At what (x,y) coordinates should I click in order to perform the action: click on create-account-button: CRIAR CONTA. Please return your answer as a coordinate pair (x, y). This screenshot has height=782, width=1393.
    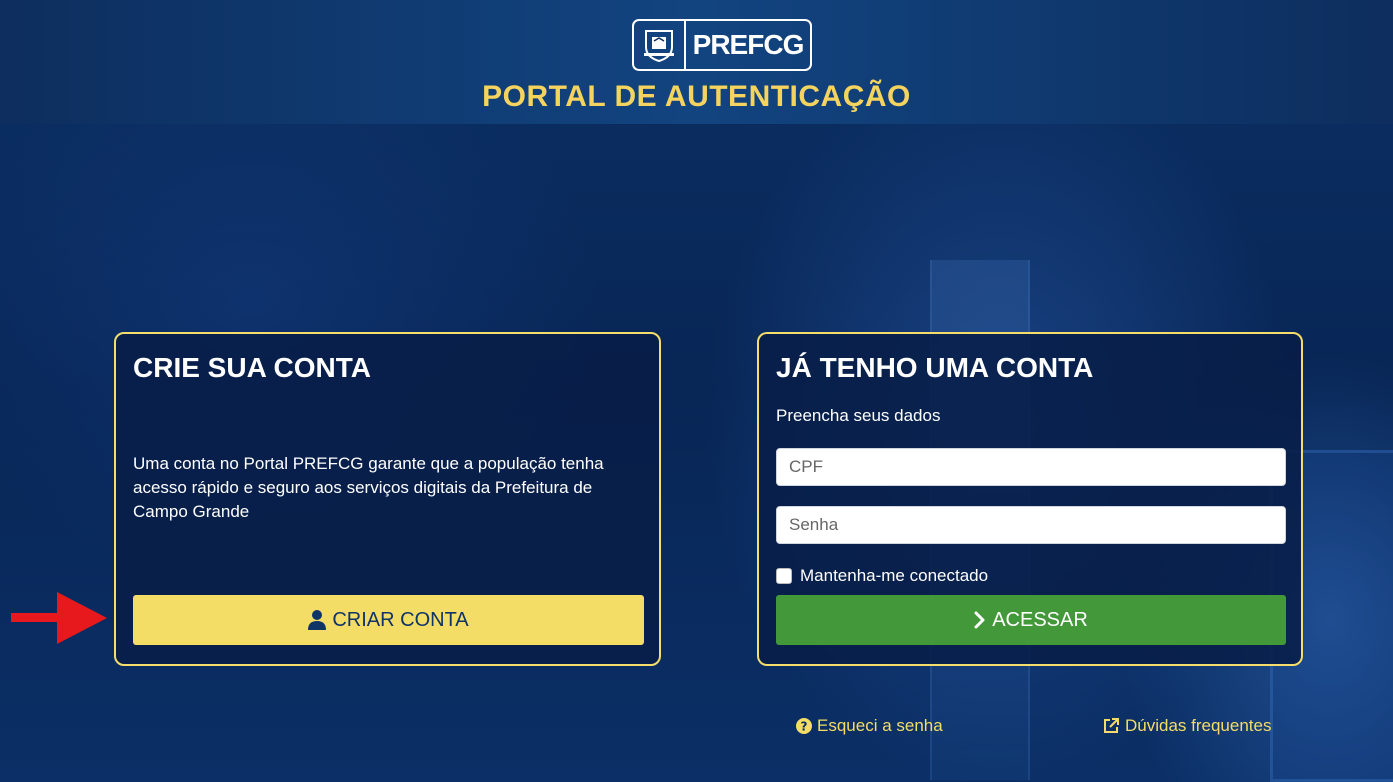
    Looking at the image, I should click on (388, 620).